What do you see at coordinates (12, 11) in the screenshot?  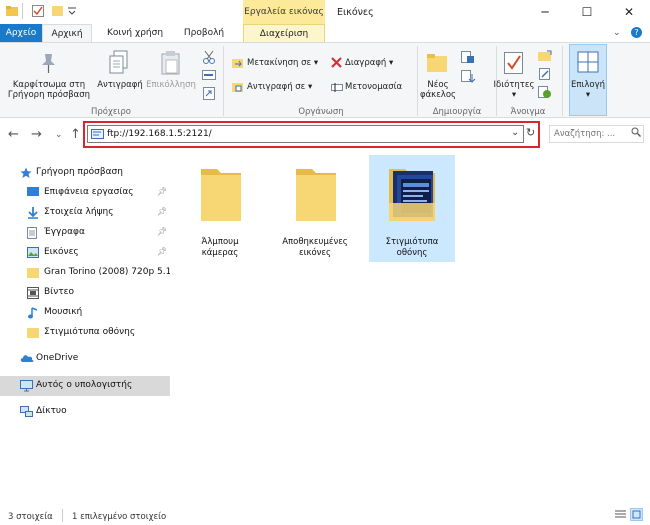 I see `explorer-app-icon` at bounding box center [12, 11].